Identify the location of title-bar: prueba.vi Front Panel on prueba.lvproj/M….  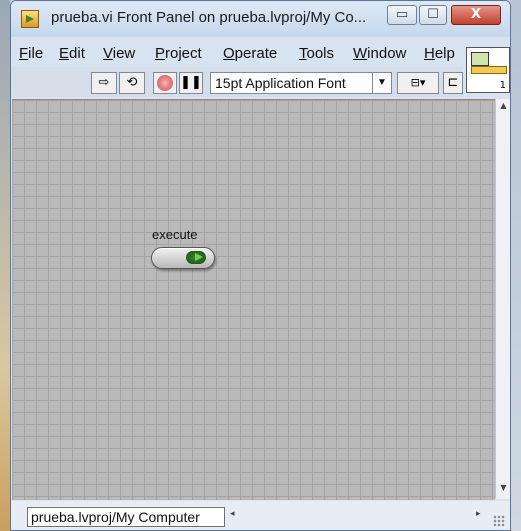
(260, 19).